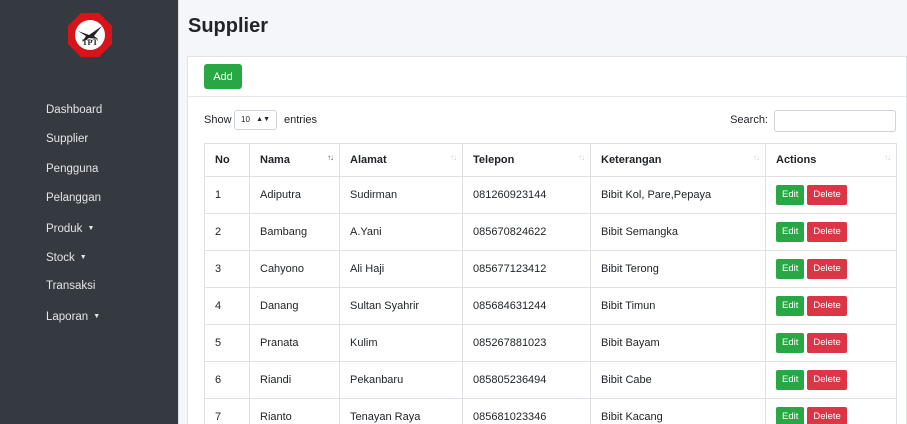  Describe the element at coordinates (631, 160) in the screenshot. I see `header-label: Keterangan` at that location.